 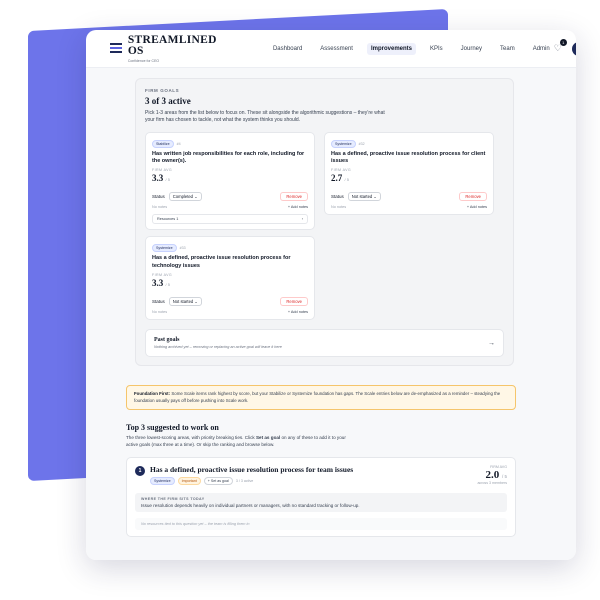 What do you see at coordinates (168, 219) in the screenshot?
I see `resources-label: Resources 1` at bounding box center [168, 219].